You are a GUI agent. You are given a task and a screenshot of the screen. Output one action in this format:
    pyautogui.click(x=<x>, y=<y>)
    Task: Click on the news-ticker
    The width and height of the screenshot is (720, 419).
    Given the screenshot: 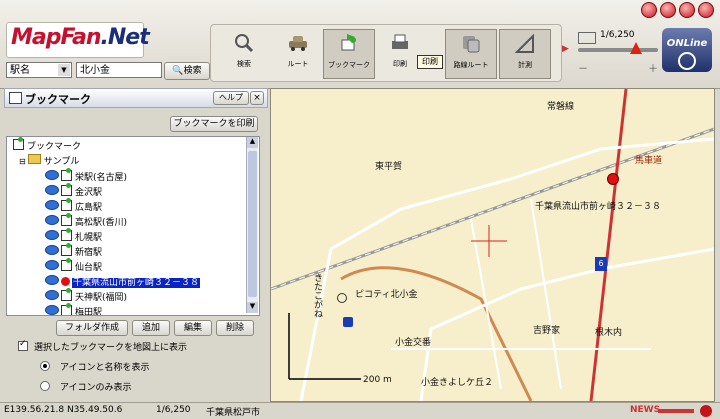 What is the action you would take?
    pyautogui.click(x=676, y=411)
    